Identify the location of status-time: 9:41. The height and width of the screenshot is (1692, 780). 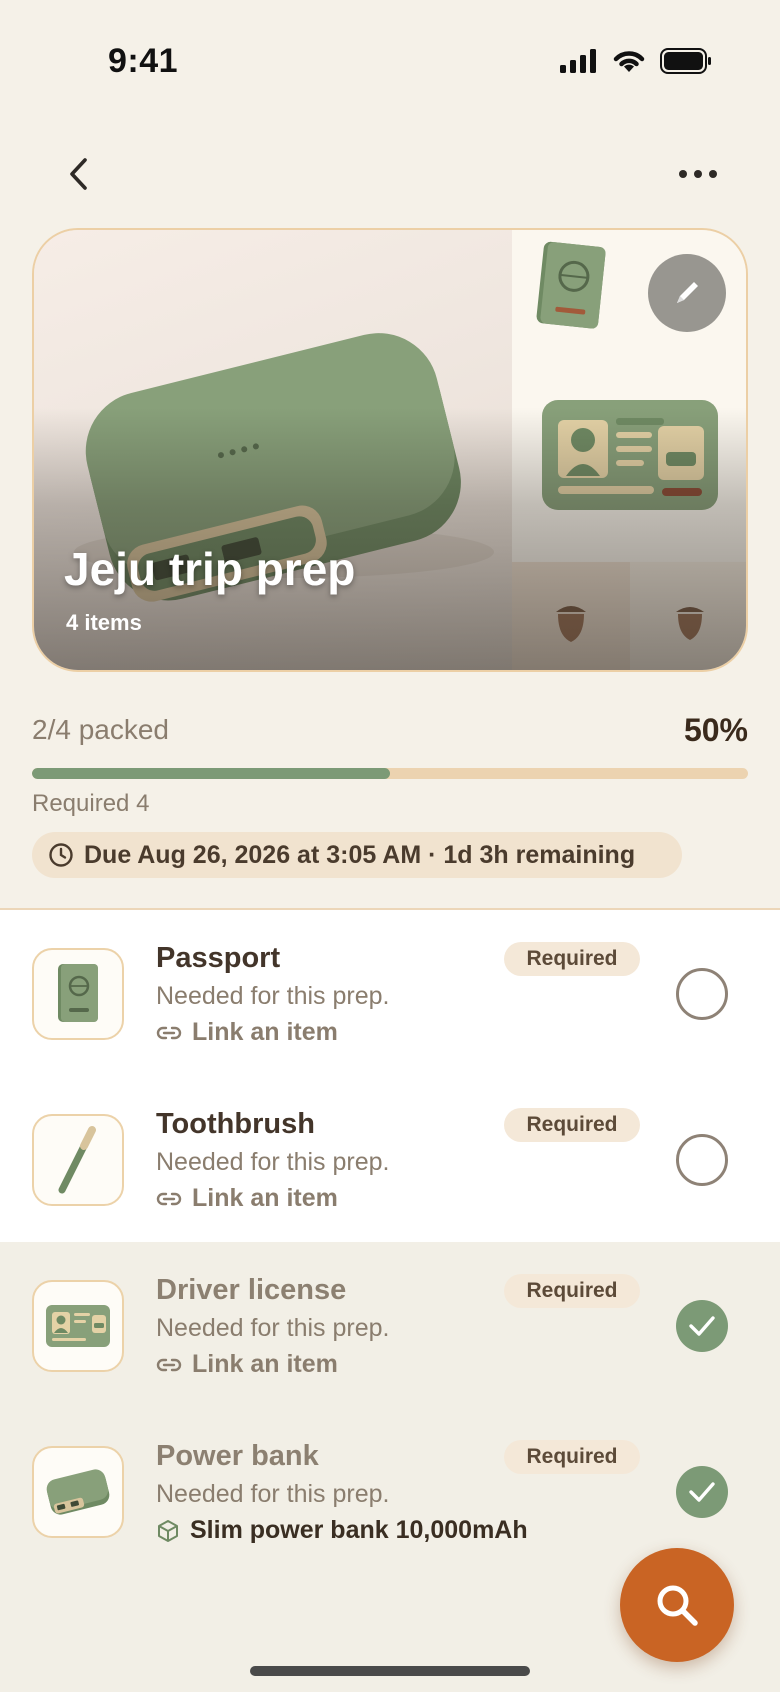
(143, 61).